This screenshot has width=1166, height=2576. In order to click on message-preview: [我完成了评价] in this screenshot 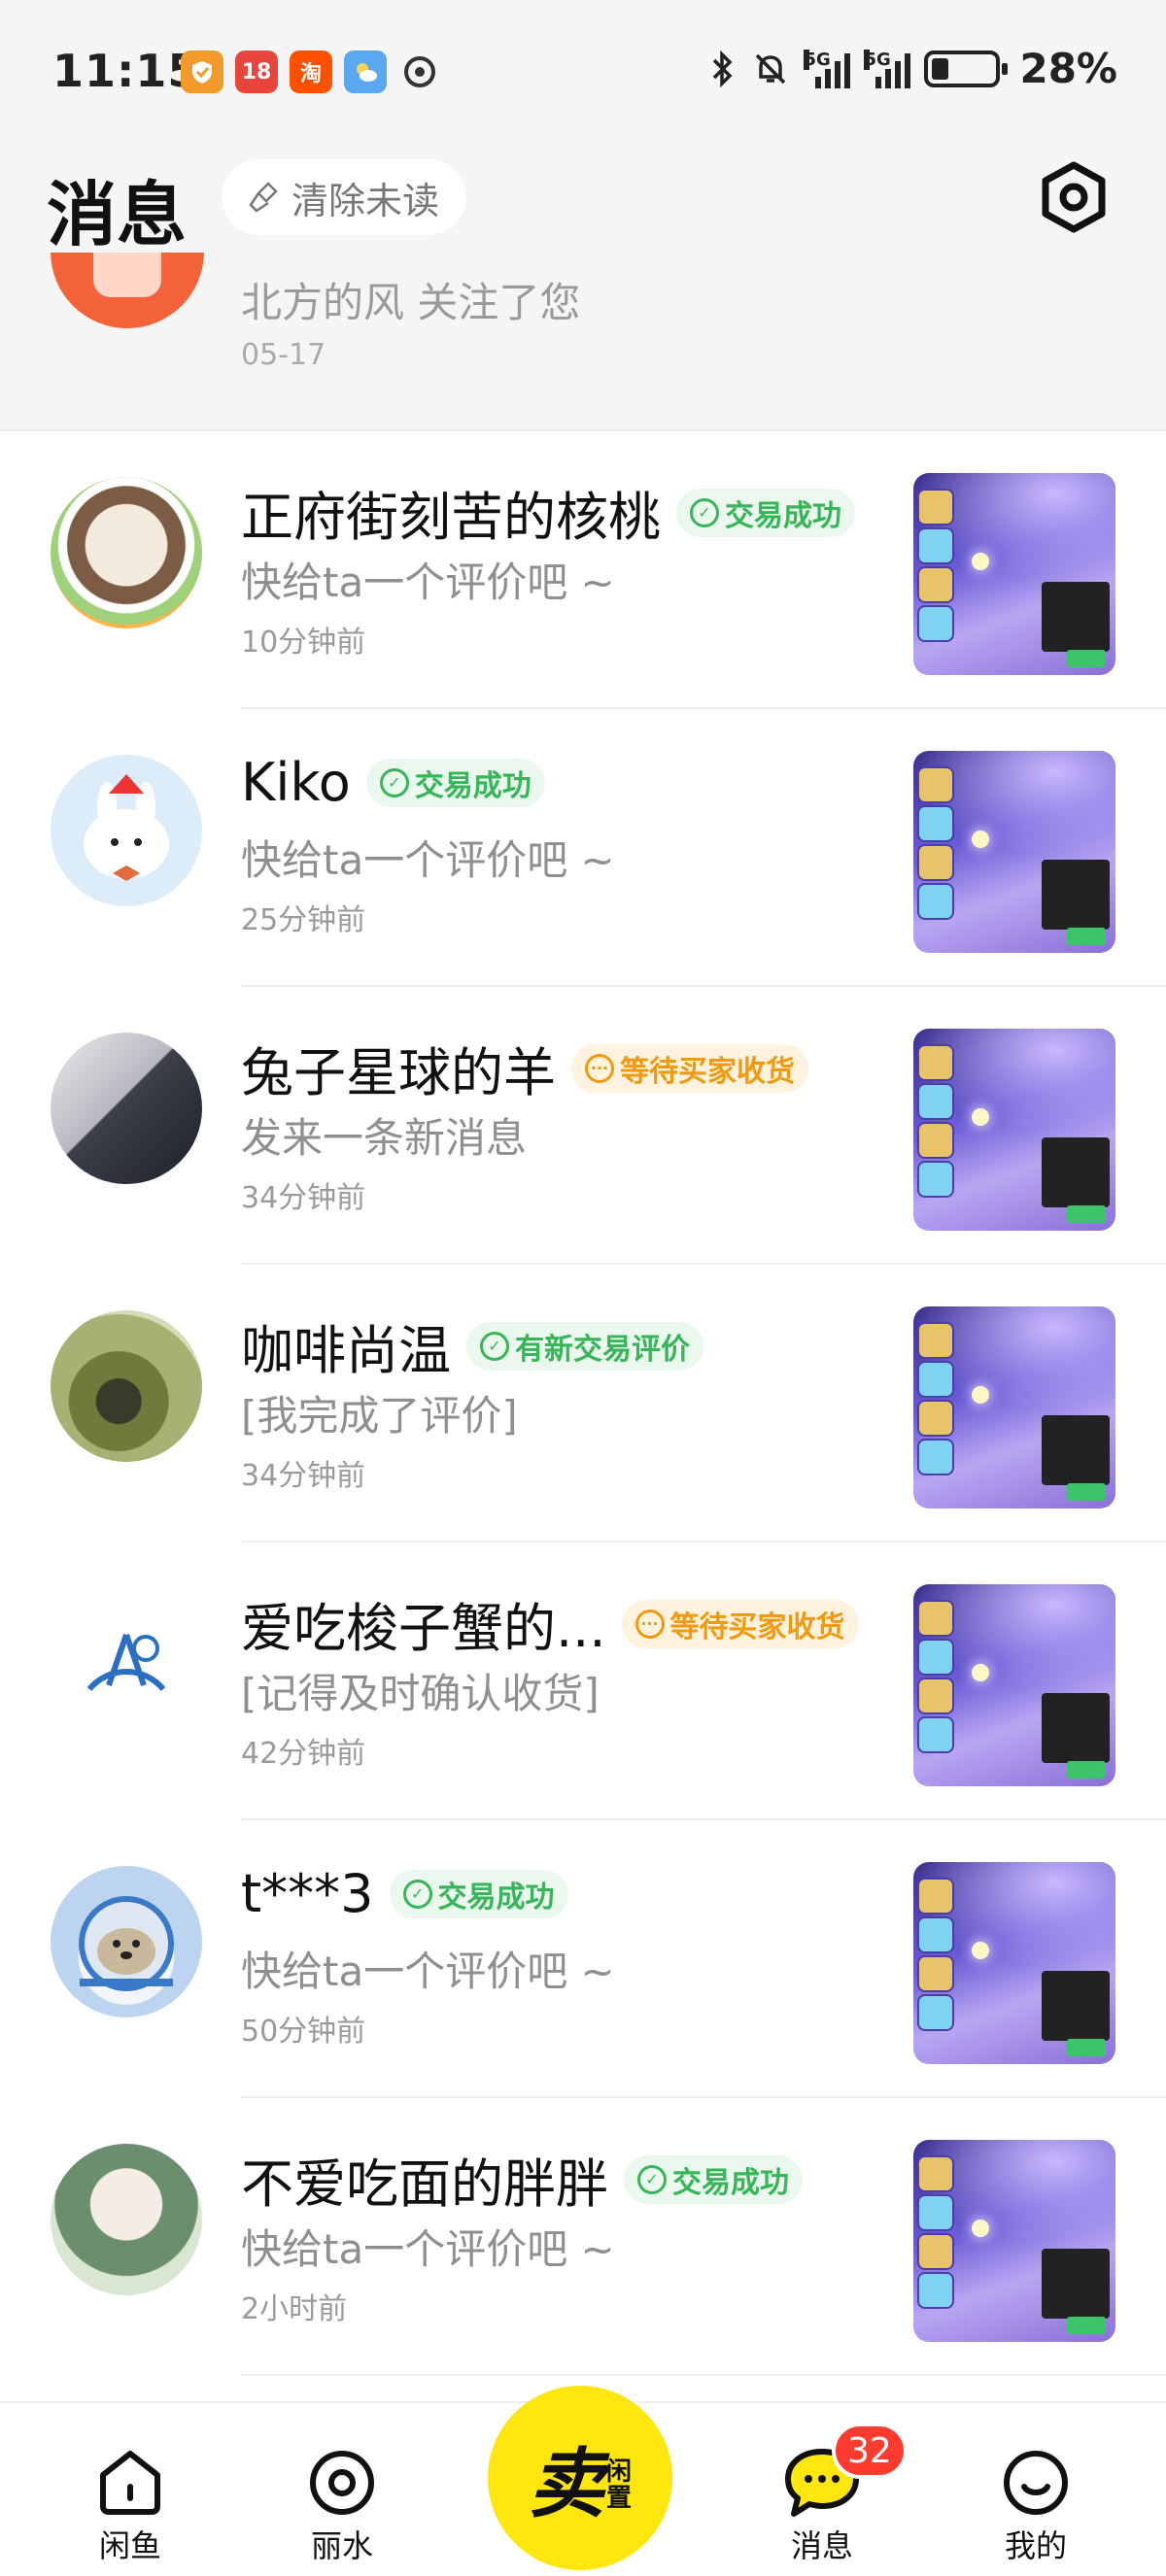, I will do `click(379, 1416)`.